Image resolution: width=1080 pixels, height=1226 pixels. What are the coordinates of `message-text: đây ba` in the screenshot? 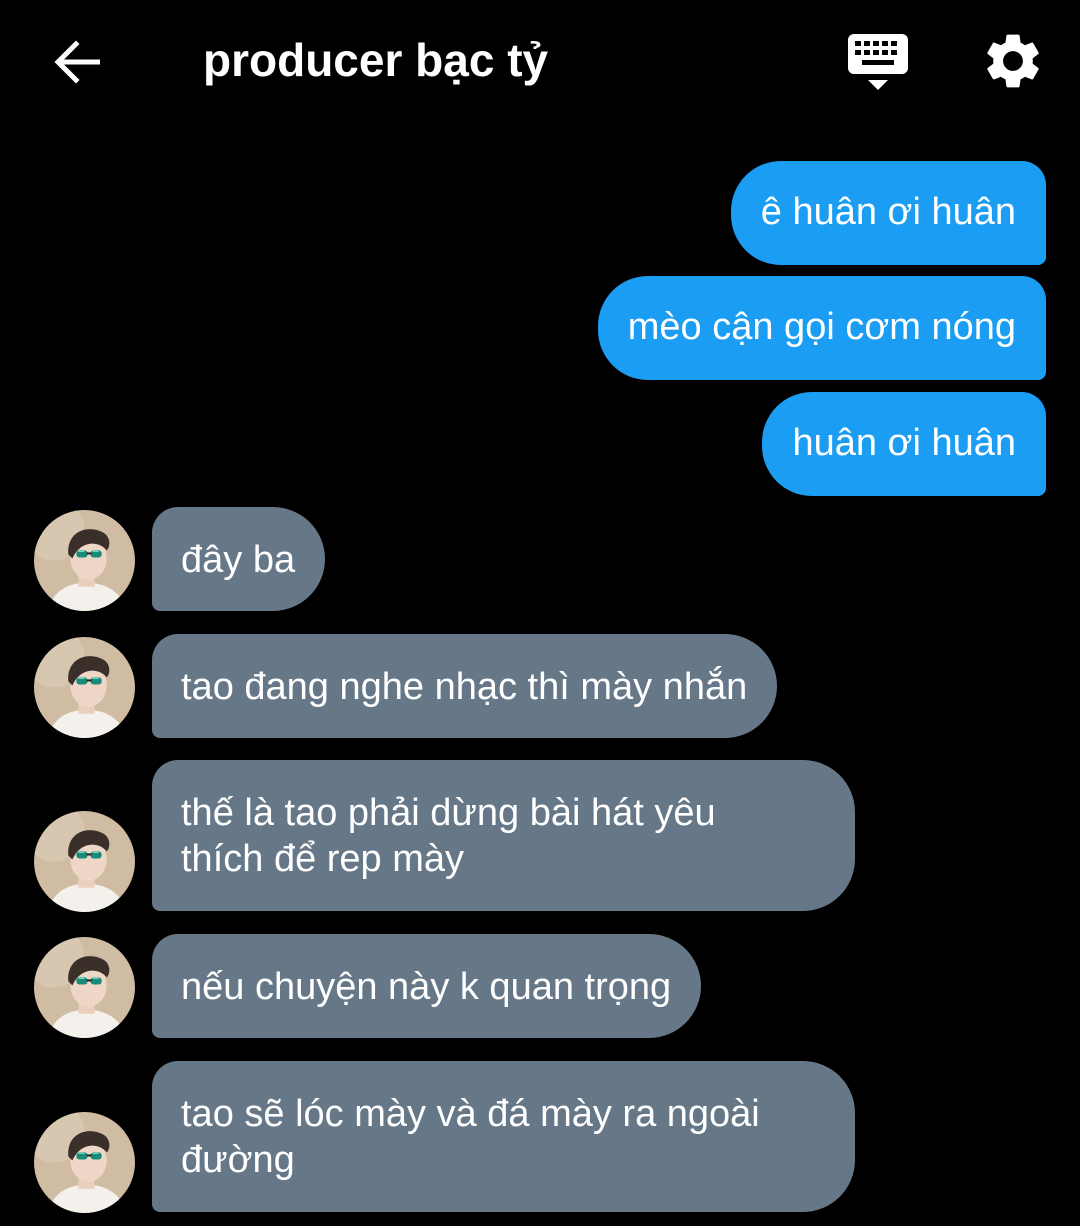 It's located at (238, 560).